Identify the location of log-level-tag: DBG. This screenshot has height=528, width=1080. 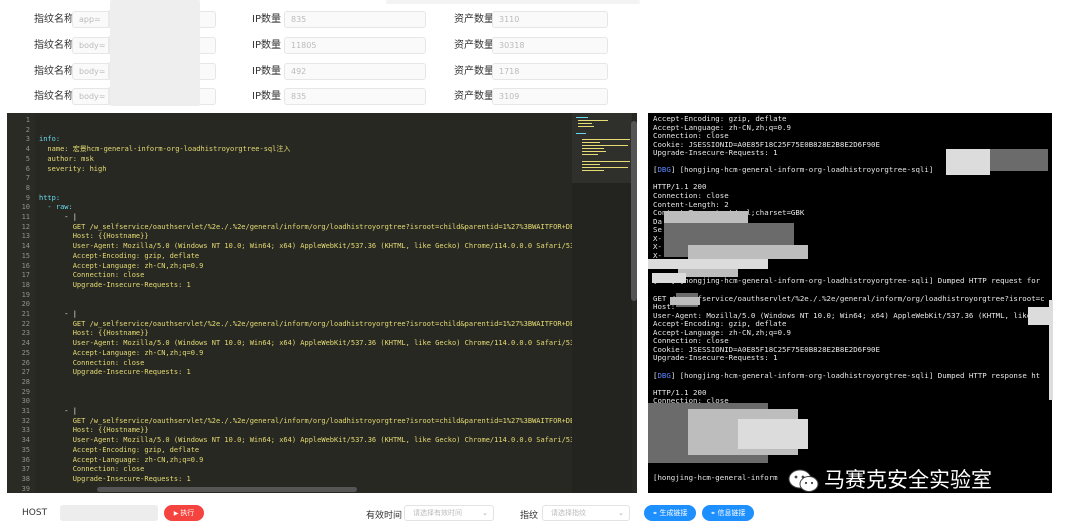
(664, 170).